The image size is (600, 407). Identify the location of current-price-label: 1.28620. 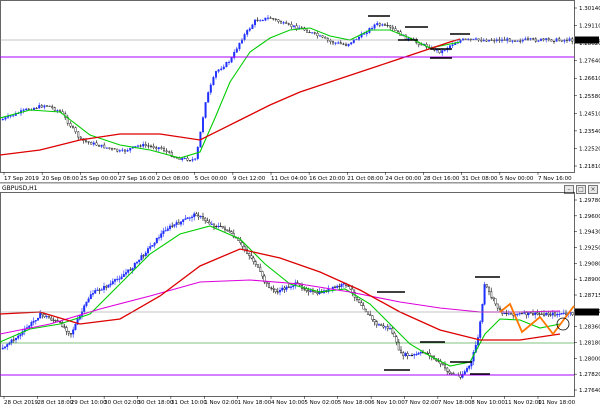
(588, 41).